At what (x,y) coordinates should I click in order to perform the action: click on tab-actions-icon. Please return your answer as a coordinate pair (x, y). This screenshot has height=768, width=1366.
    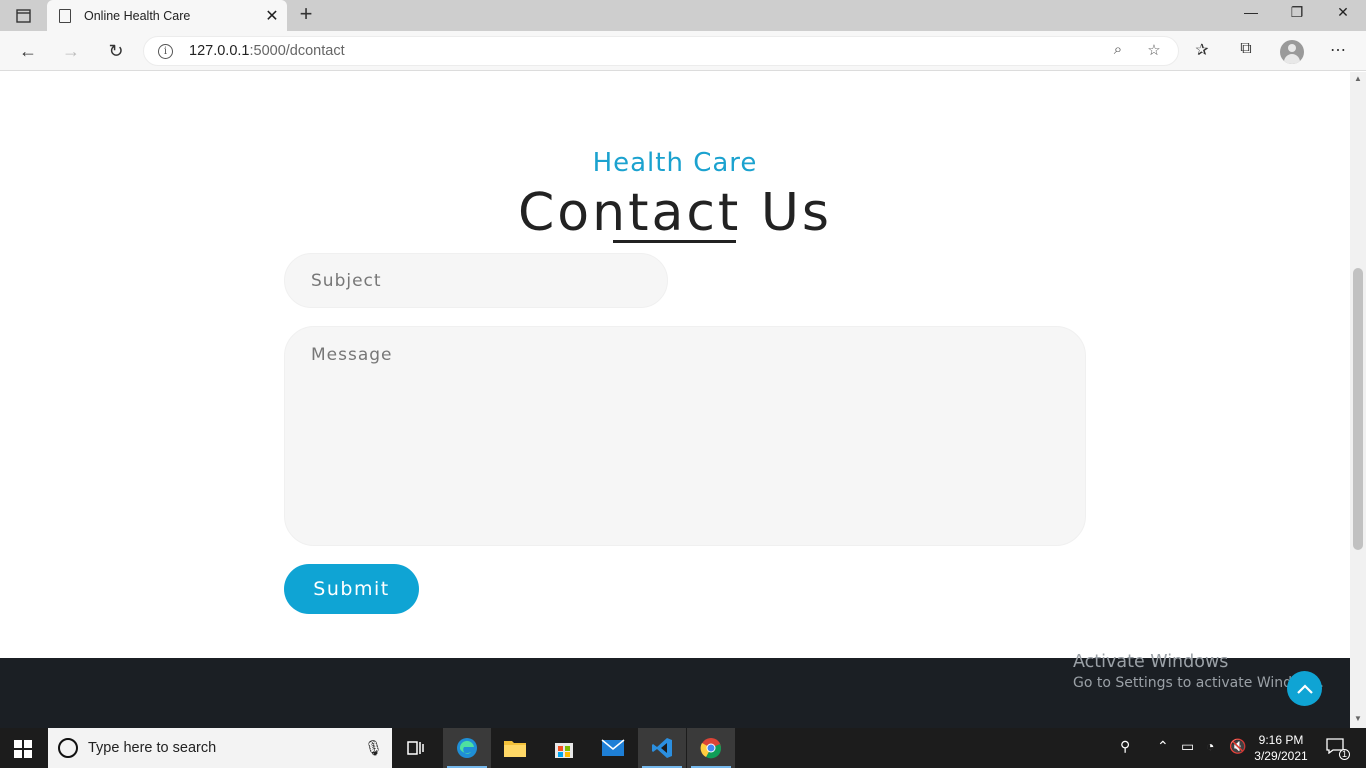
    Looking at the image, I should click on (24, 16).